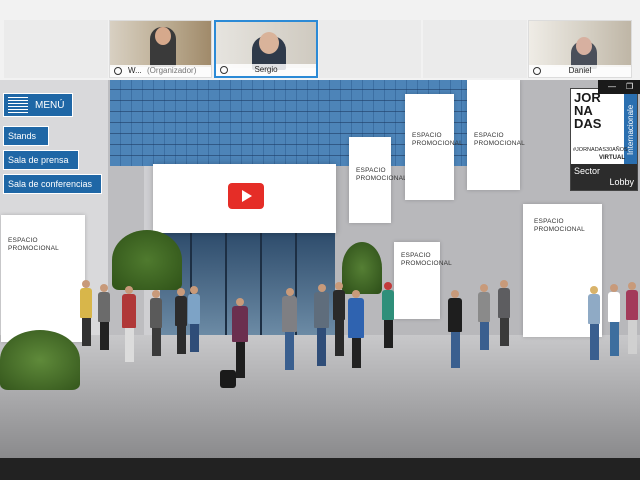 The height and width of the screenshot is (480, 640). I want to click on window-controls: — ❐, so click(619, 87).